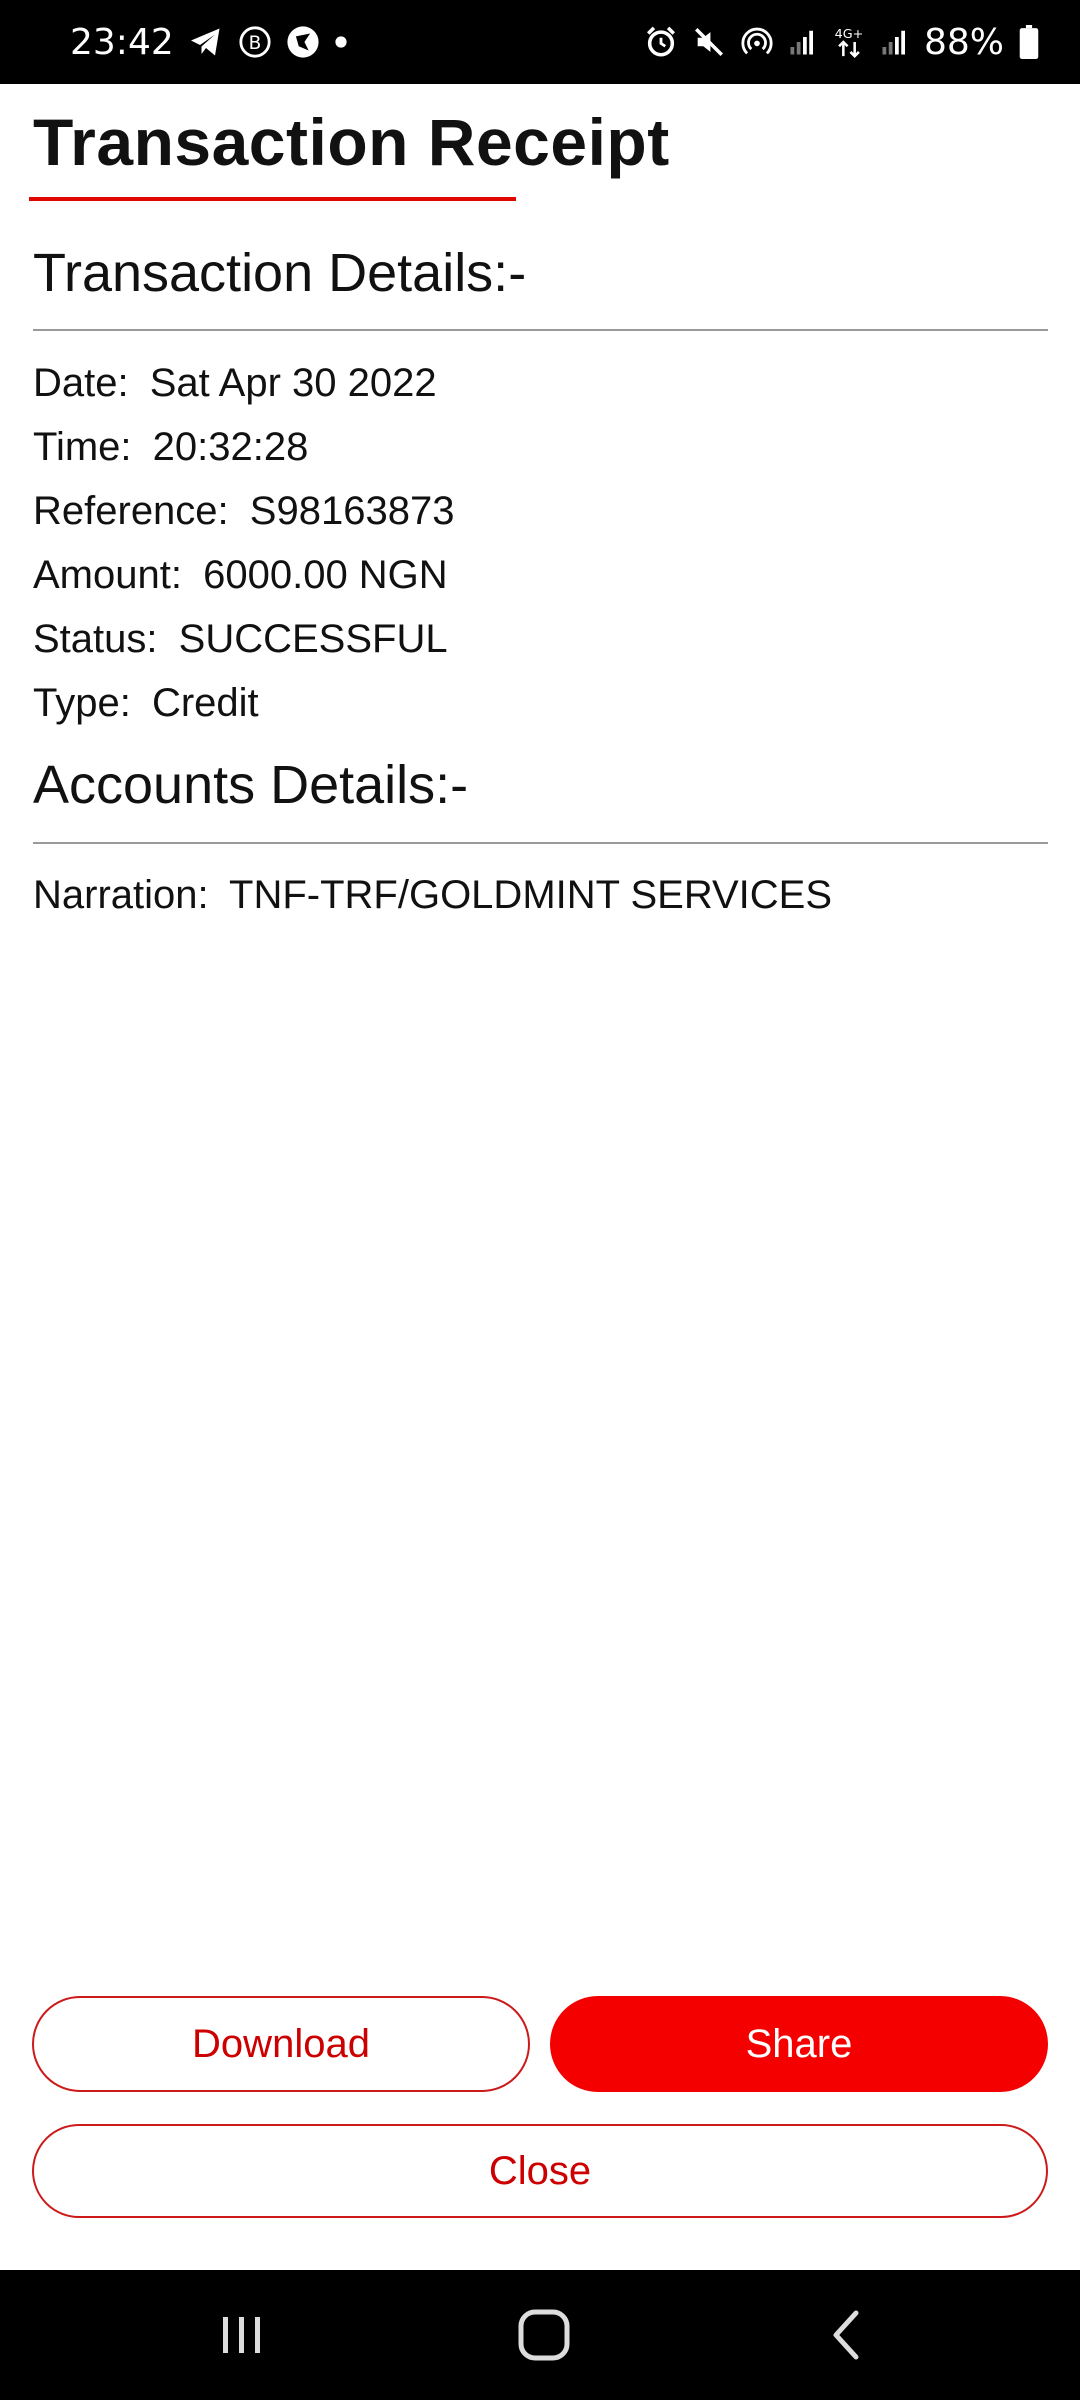 The image size is (1080, 2400). I want to click on hotspot-icon, so click(757, 42).